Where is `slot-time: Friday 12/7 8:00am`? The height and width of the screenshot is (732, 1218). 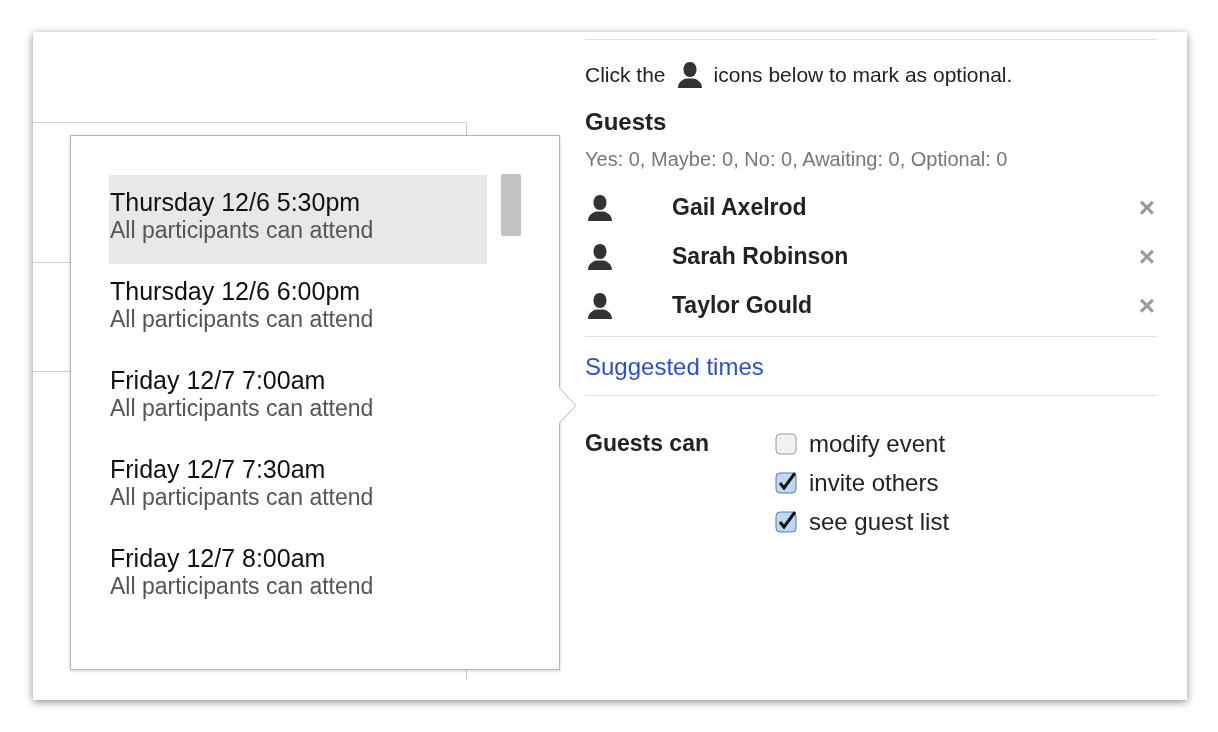 slot-time: Friday 12/7 8:00am is located at coordinates (218, 558).